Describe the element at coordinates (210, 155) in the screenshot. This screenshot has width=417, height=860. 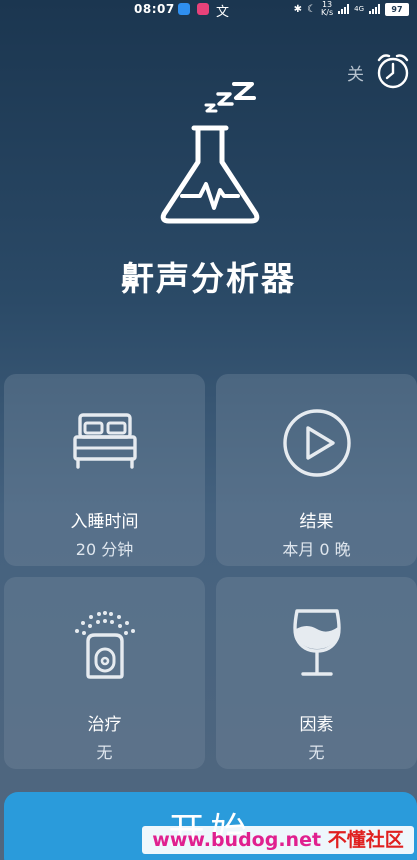
I see `flask-logo-icon` at that location.